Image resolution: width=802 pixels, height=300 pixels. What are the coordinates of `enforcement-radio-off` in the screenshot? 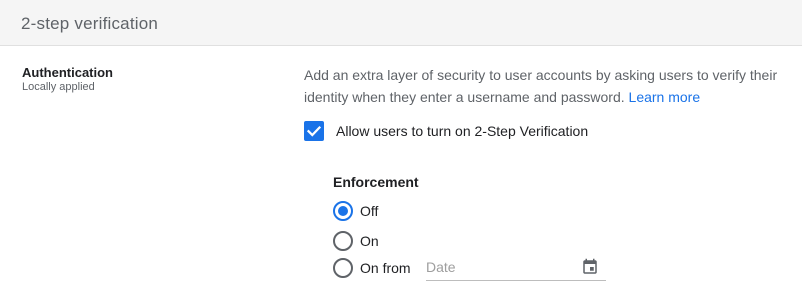 It's located at (343, 211).